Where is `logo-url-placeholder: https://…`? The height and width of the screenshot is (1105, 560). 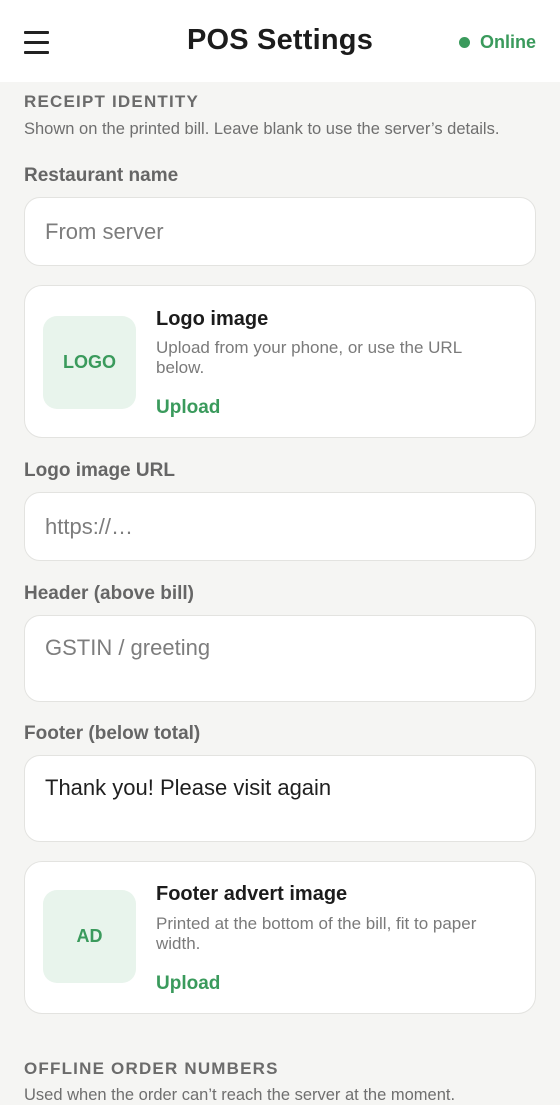
logo-url-placeholder: https://… is located at coordinates (89, 526).